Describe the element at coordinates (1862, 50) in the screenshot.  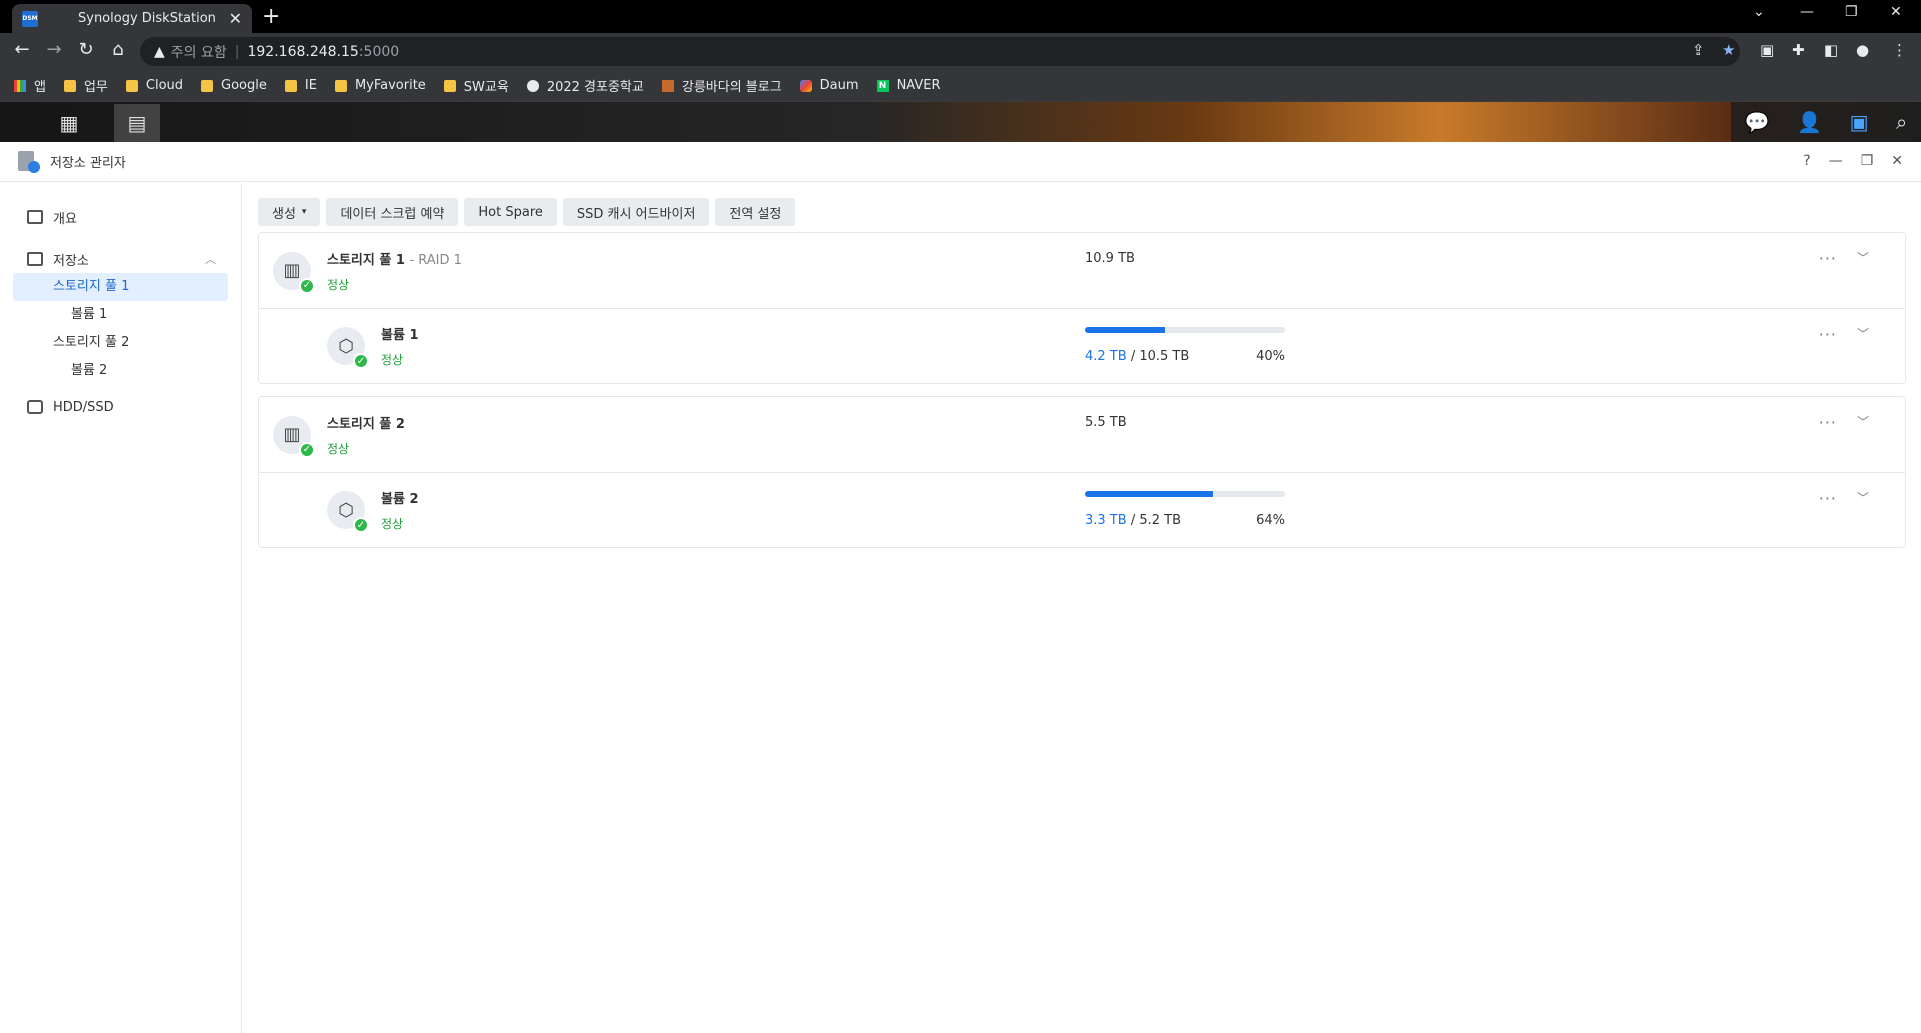
I see `profile-avatar: ●` at that location.